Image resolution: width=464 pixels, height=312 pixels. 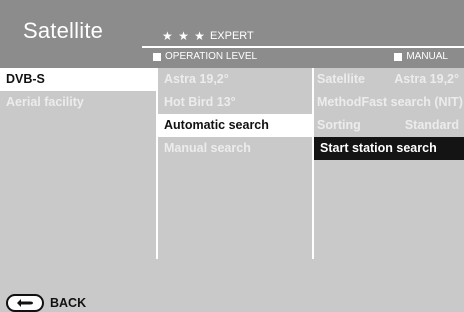 What do you see at coordinates (339, 102) in the screenshot?
I see `detail-label: Method` at bounding box center [339, 102].